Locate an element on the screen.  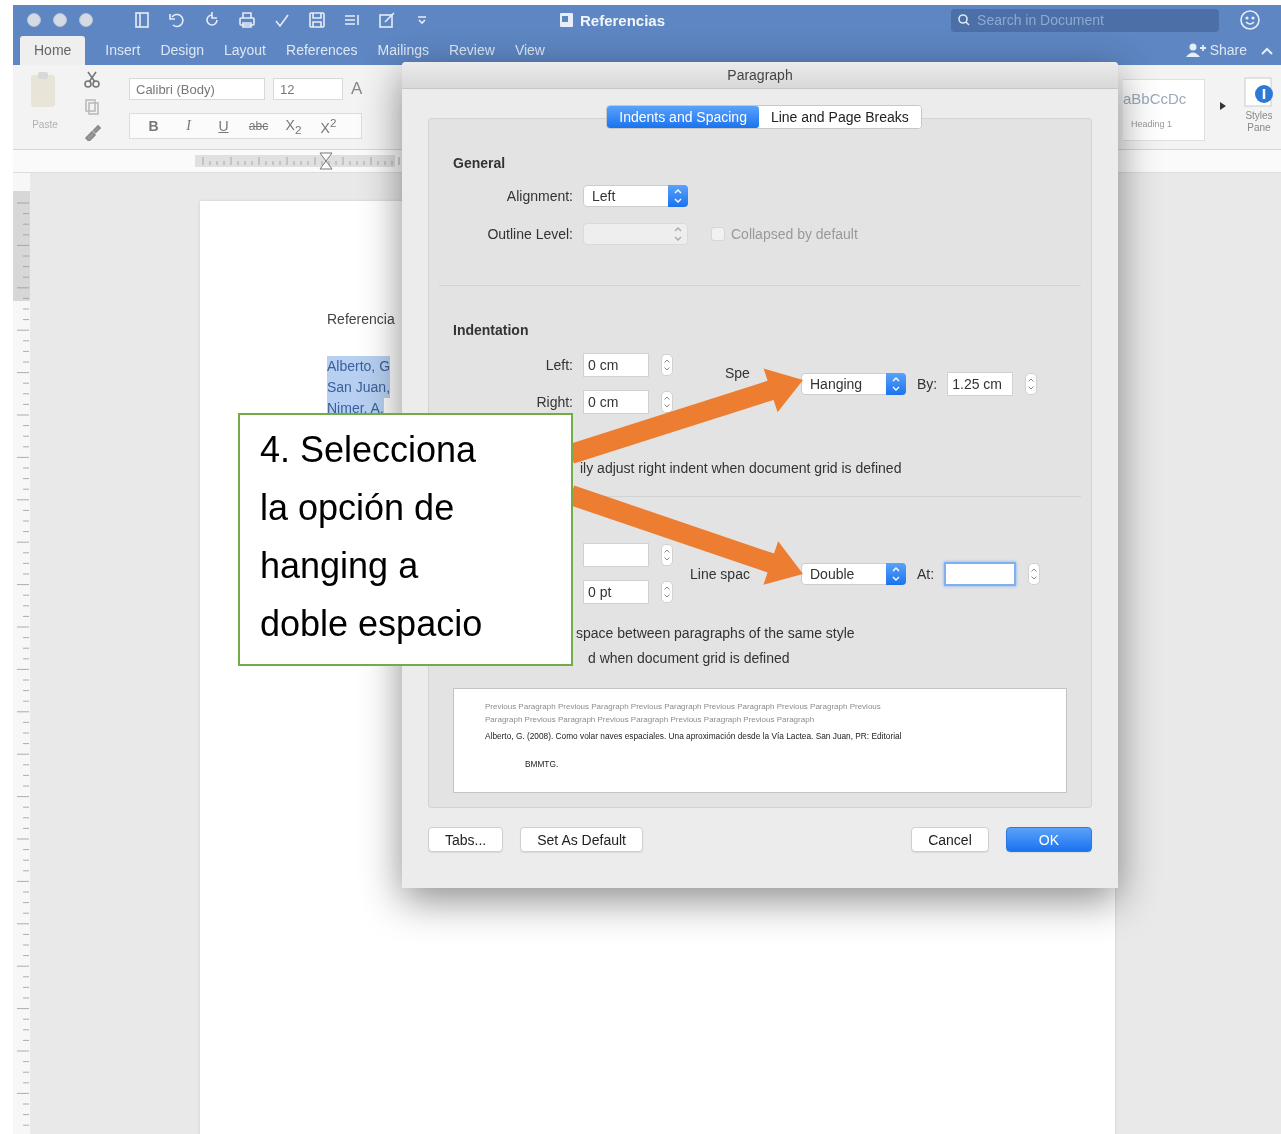
field-label: Spe is located at coordinates (737, 373).